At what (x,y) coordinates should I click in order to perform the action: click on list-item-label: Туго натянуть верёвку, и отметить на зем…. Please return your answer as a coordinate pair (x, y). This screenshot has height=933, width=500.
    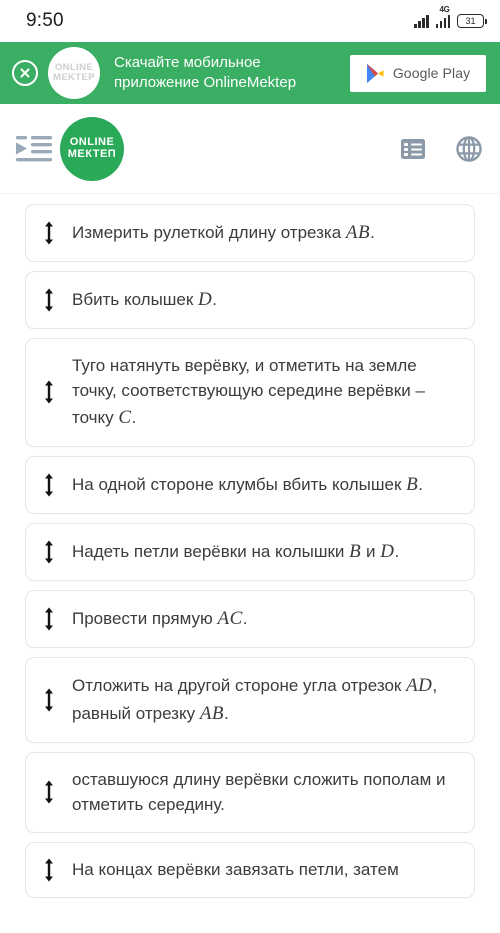
    Looking at the image, I should click on (265, 392).